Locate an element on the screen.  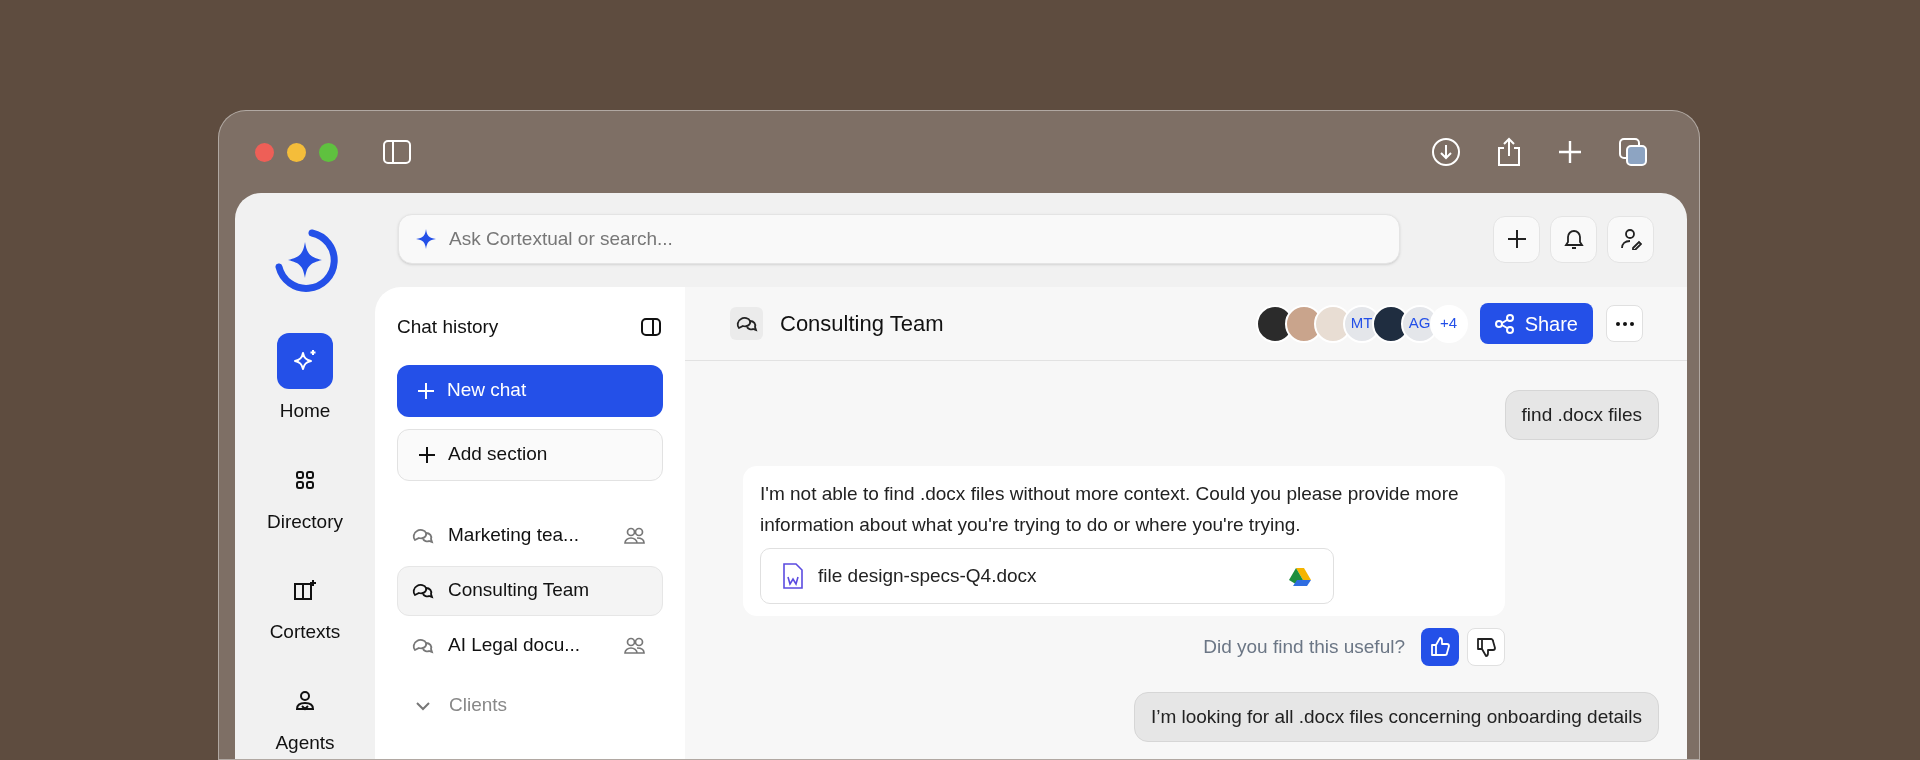
nav-item: Directory is located at coordinates (305, 497).